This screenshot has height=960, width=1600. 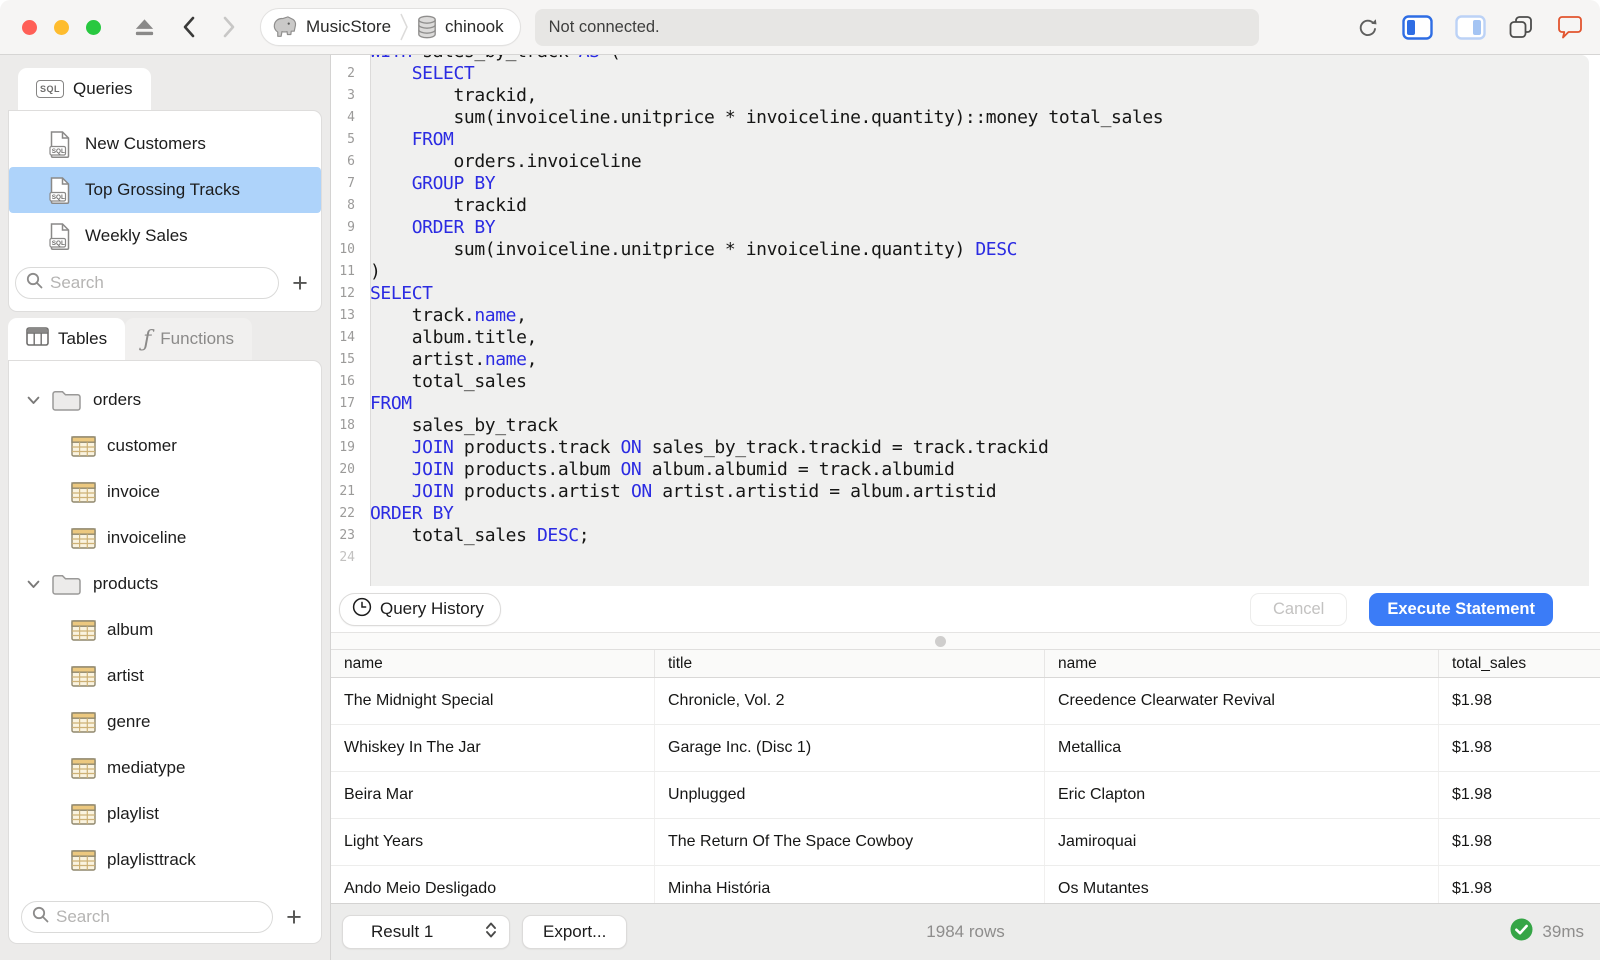 What do you see at coordinates (1242, 748) in the screenshot?
I see `table-cell: Metallica` at bounding box center [1242, 748].